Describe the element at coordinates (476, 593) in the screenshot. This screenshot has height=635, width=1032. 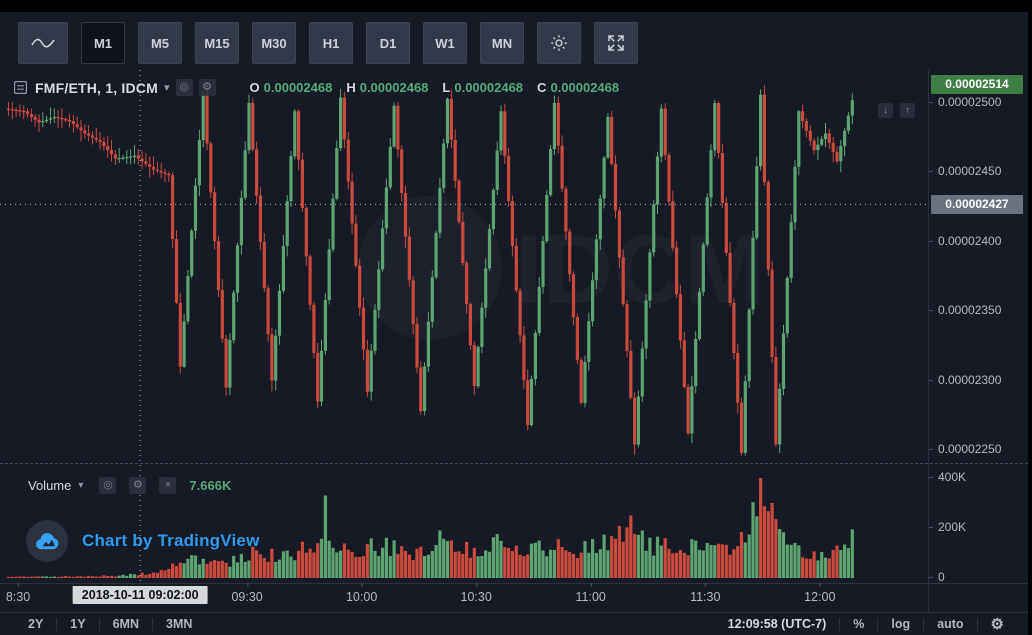
I see `time-tick: 10:30` at that location.